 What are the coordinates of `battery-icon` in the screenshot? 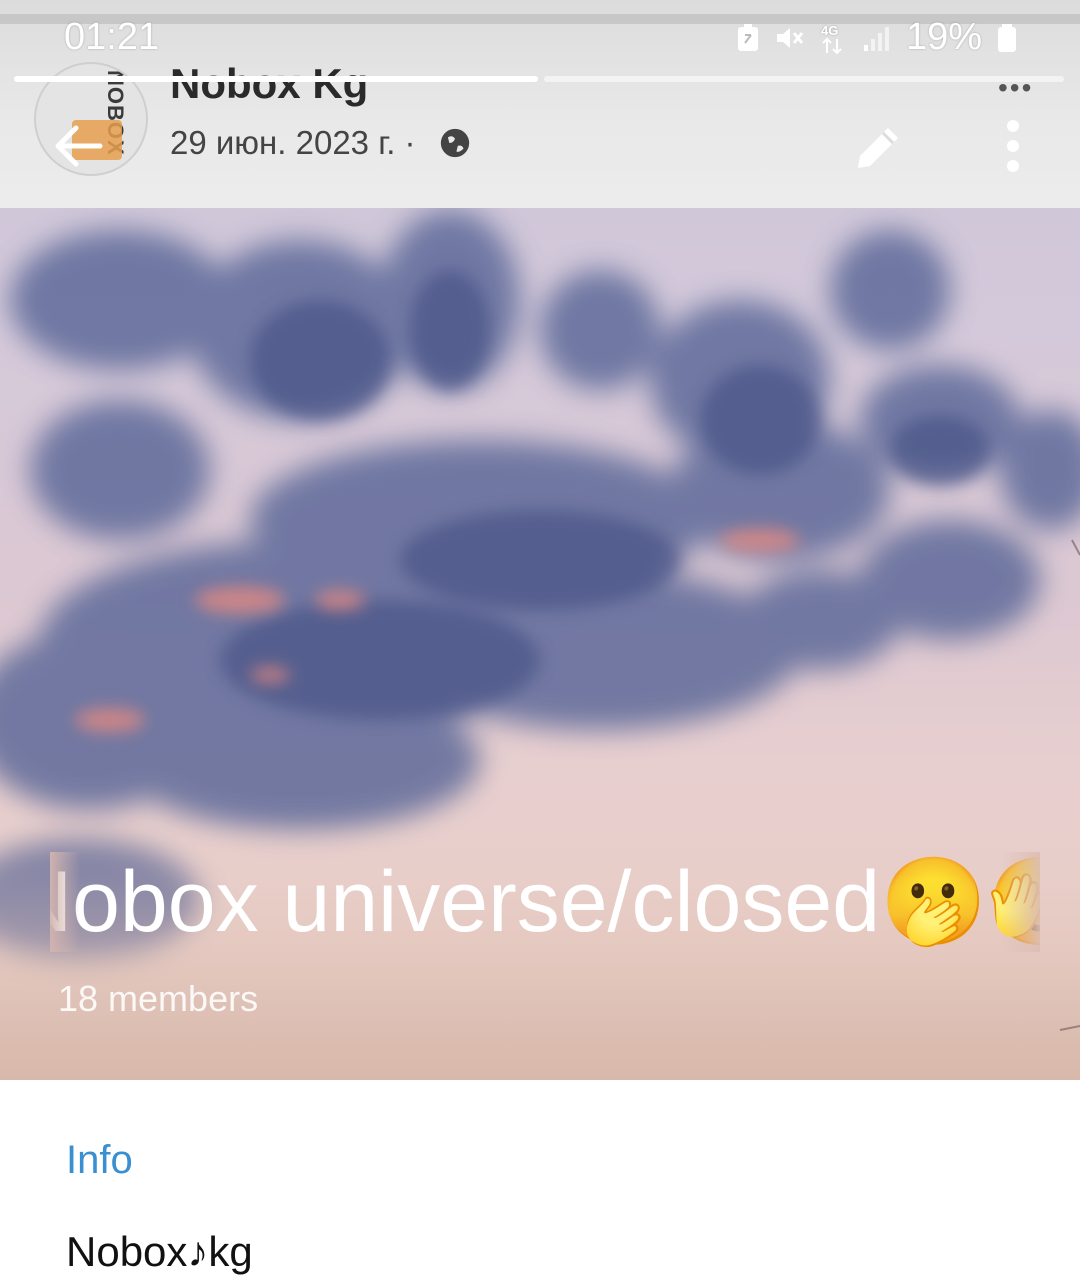 It's located at (1007, 37).